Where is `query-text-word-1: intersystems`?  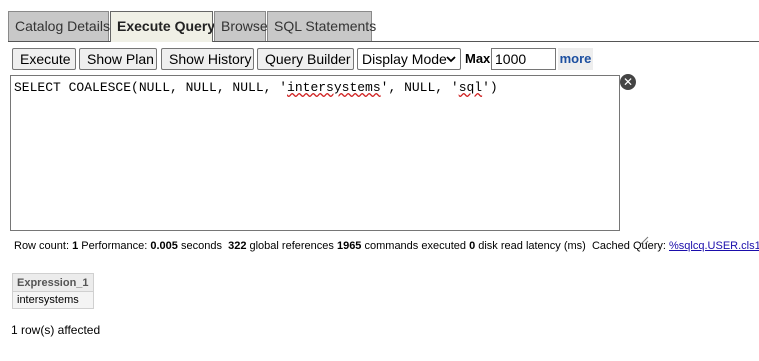 query-text-word-1: intersystems is located at coordinates (334, 87).